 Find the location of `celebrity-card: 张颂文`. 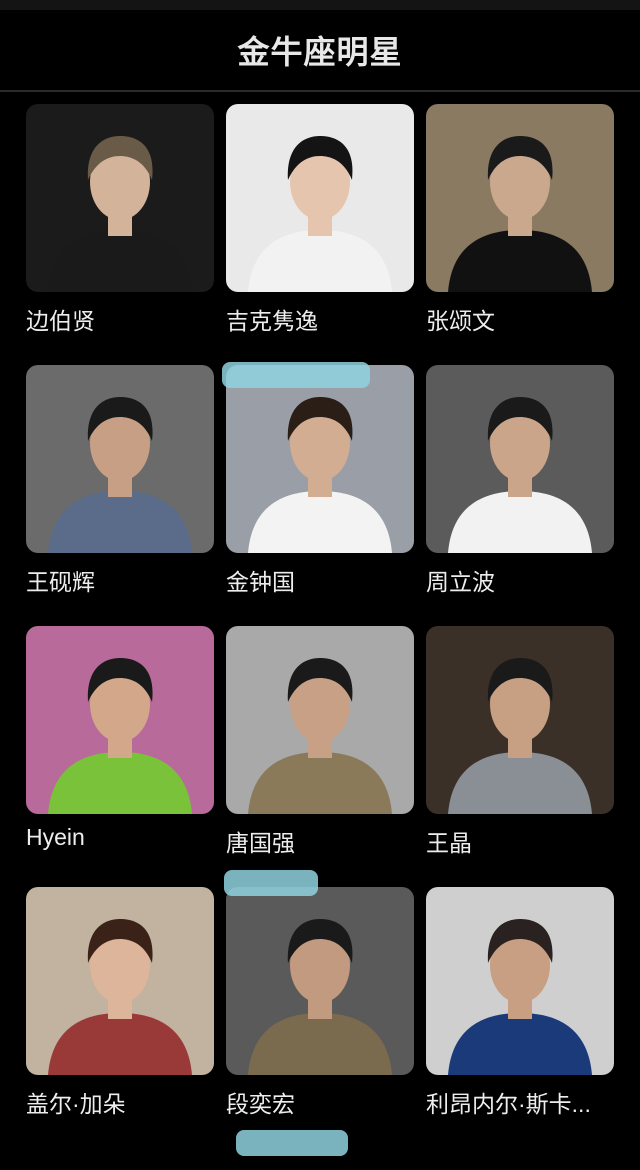

celebrity-card: 张颂文 is located at coordinates (520, 219).